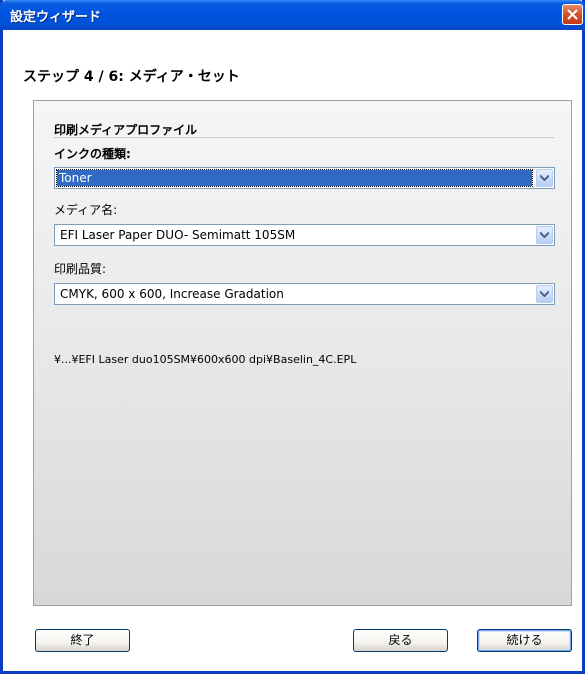 The height and width of the screenshot is (674, 585). Describe the element at coordinates (92, 154) in the screenshot. I see `ink-type-label: インクの種類:` at that location.